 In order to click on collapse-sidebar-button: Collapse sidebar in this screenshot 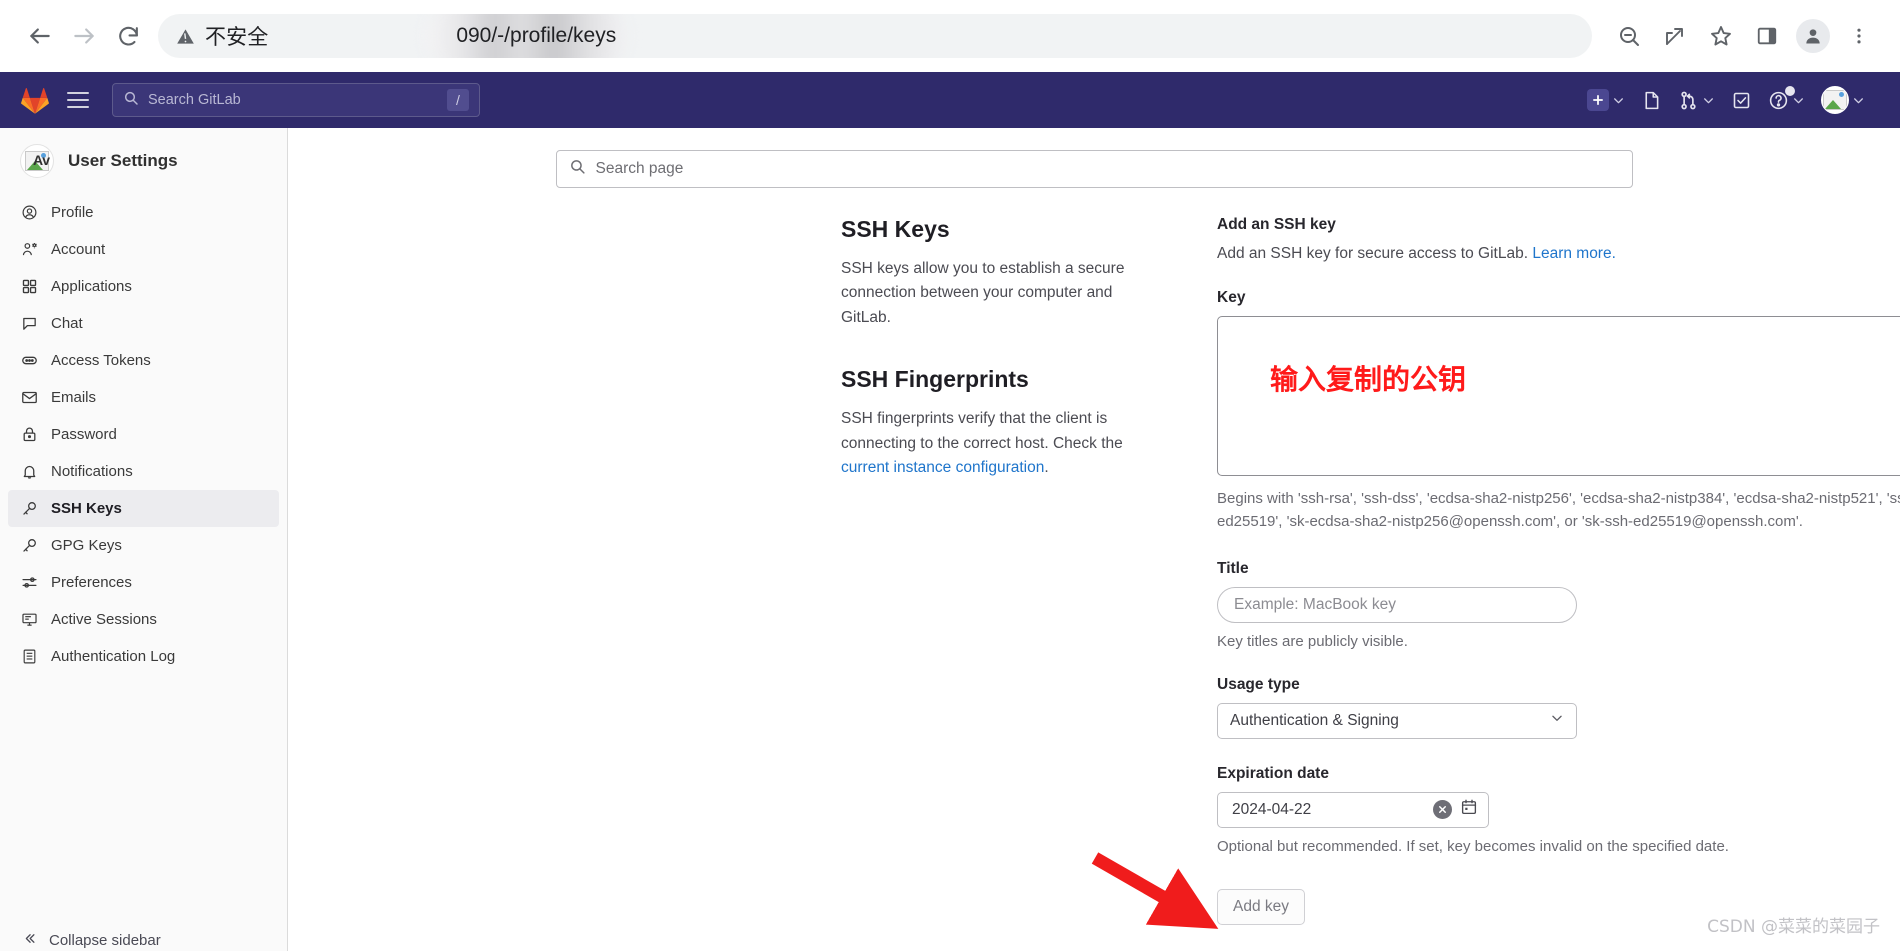, I will do `click(143, 936)`.